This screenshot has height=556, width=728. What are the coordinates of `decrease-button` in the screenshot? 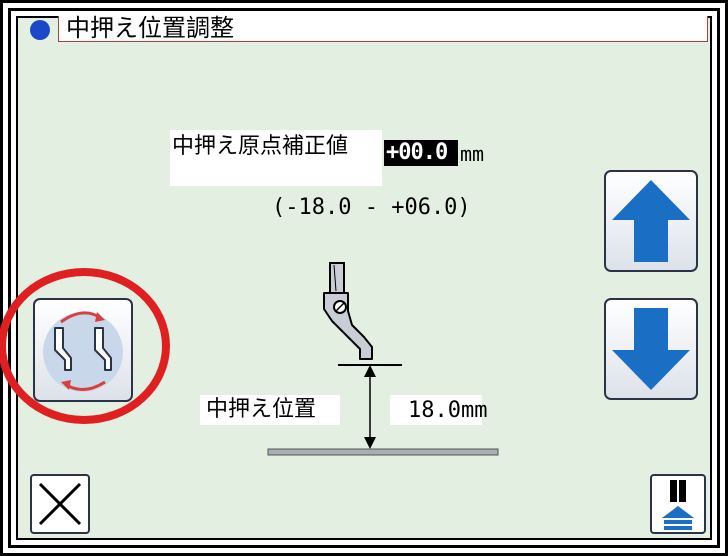 It's located at (651, 349).